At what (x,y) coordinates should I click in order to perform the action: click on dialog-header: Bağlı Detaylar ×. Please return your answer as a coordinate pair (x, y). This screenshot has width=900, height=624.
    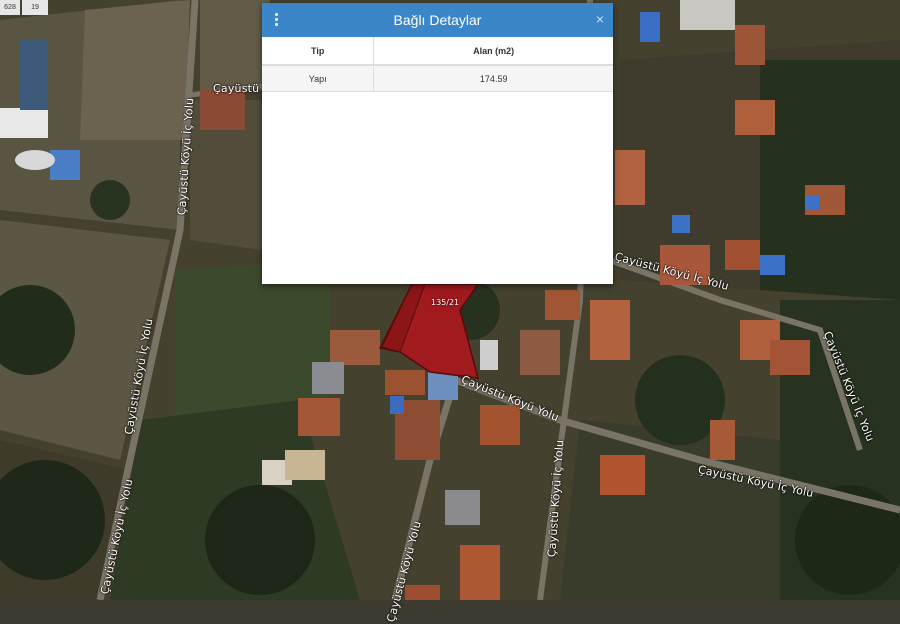
    Looking at the image, I should click on (437, 20).